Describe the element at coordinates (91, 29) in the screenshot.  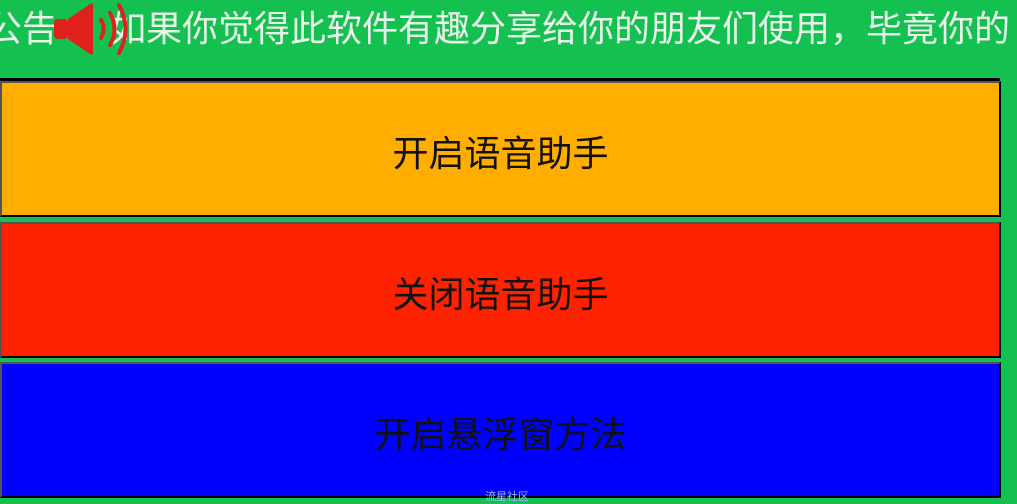
I see `speaker-icon` at that location.